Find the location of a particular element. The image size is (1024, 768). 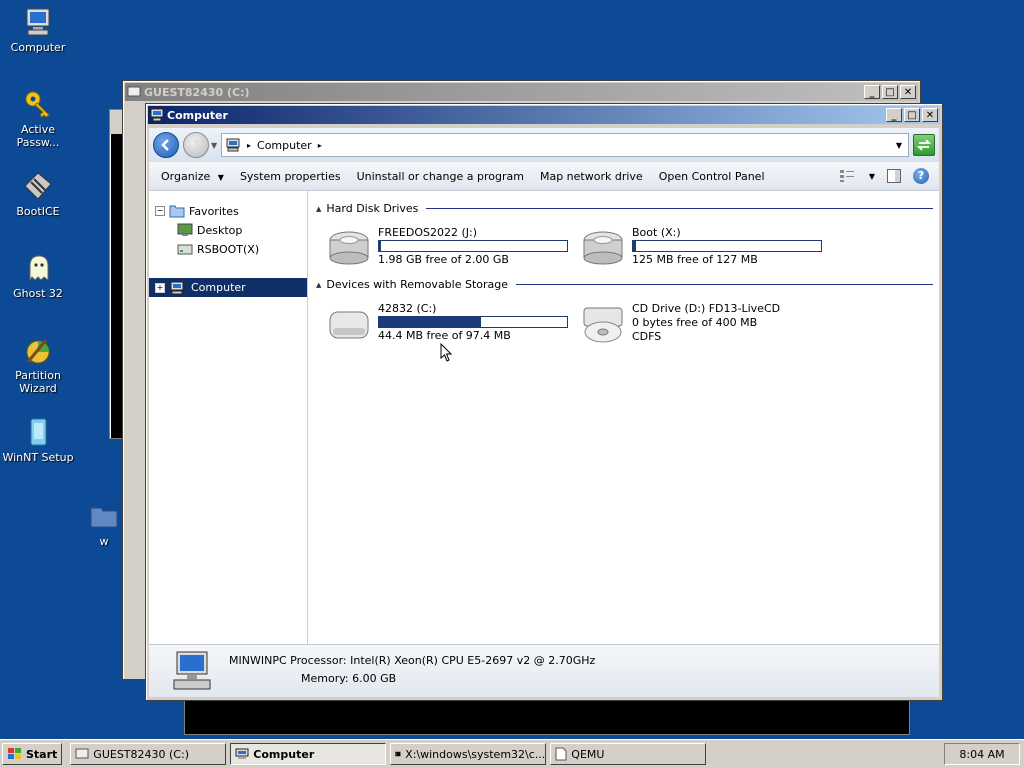

explorer-titlebar: Computer _ □ ✕ is located at coordinates (544, 115).